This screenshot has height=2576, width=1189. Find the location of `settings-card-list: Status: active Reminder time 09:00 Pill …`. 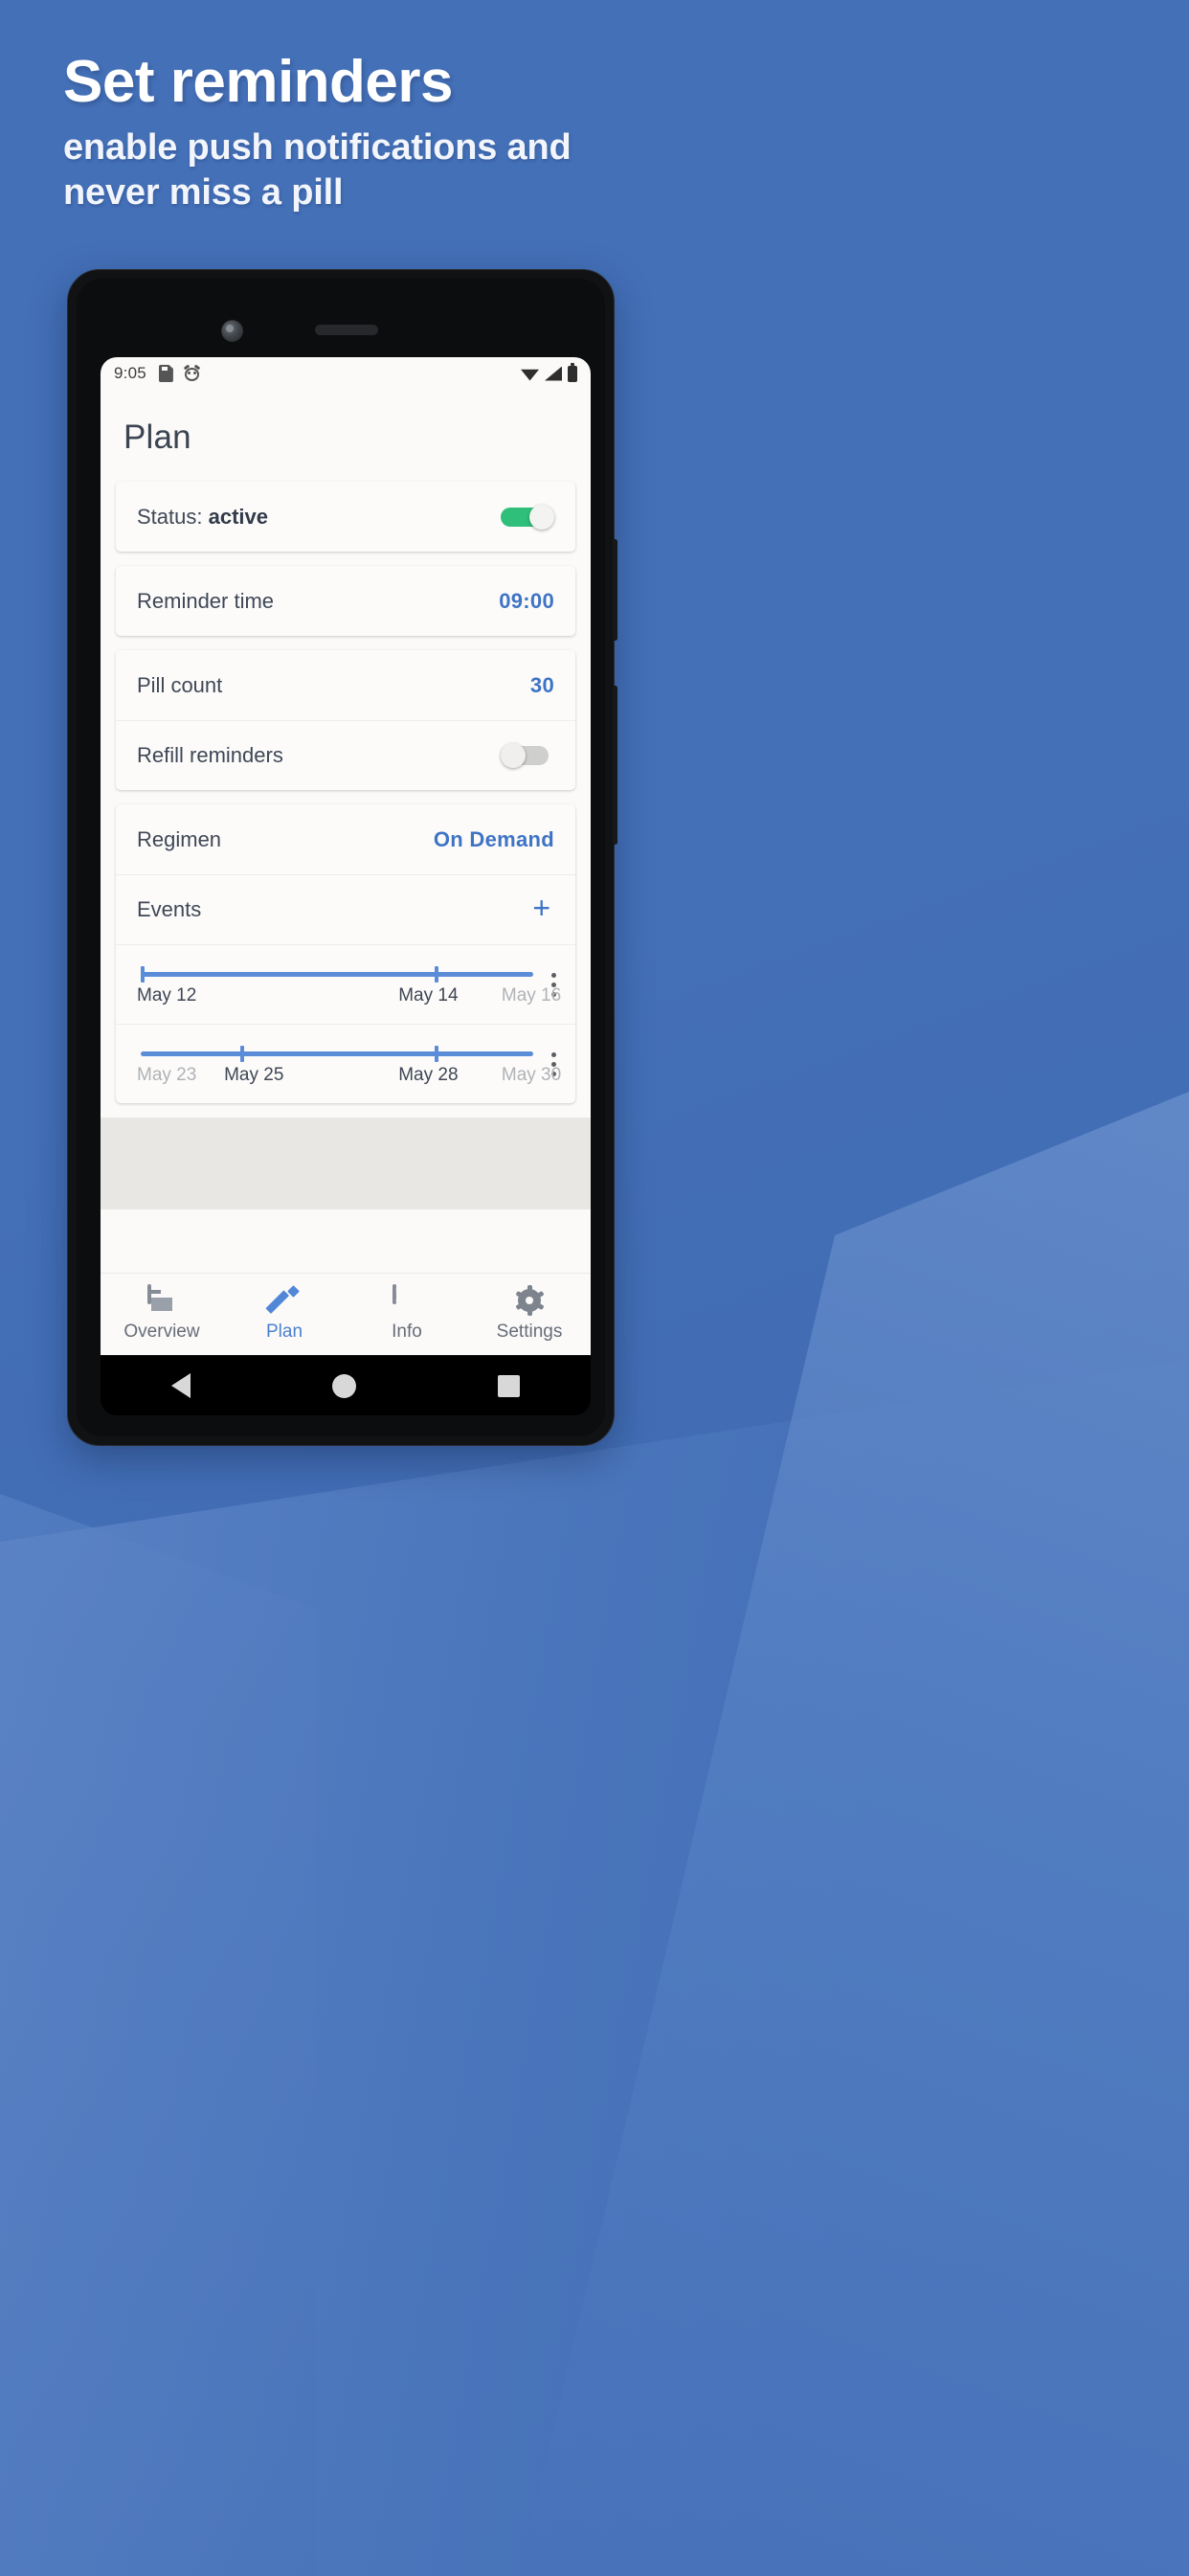

settings-card-list: Status: active Reminder time 09:00 Pill … is located at coordinates (346, 792).